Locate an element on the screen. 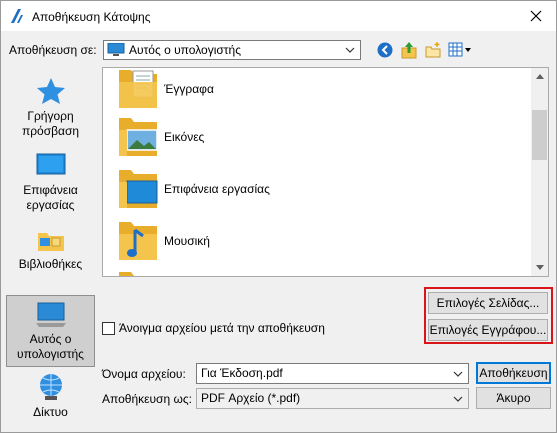 This screenshot has width=557, height=433. window-title: Αποθήκευση Κάτοψης is located at coordinates (91, 17).